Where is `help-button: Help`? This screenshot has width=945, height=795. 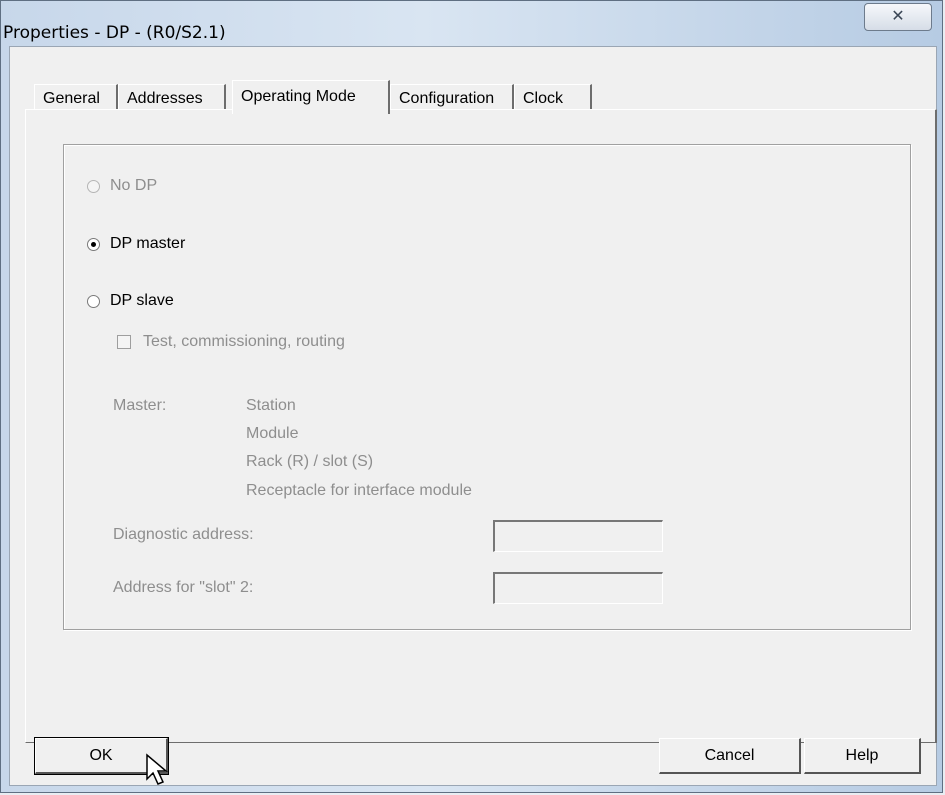 help-button: Help is located at coordinates (862, 756).